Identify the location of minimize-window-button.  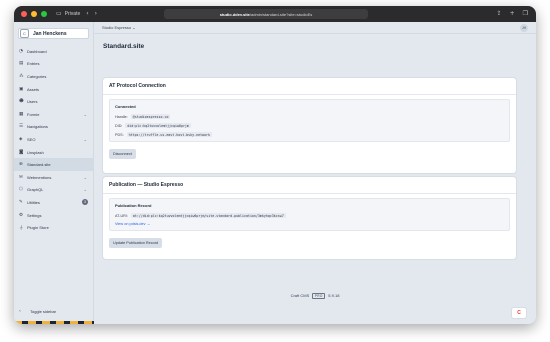
(34, 14).